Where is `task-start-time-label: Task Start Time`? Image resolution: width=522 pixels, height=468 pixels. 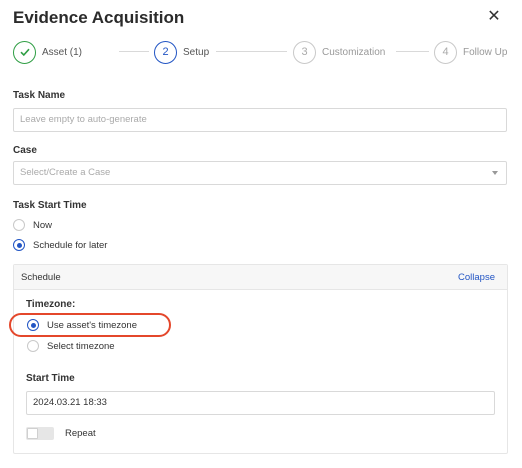
task-start-time-label: Task Start Time is located at coordinates (50, 205).